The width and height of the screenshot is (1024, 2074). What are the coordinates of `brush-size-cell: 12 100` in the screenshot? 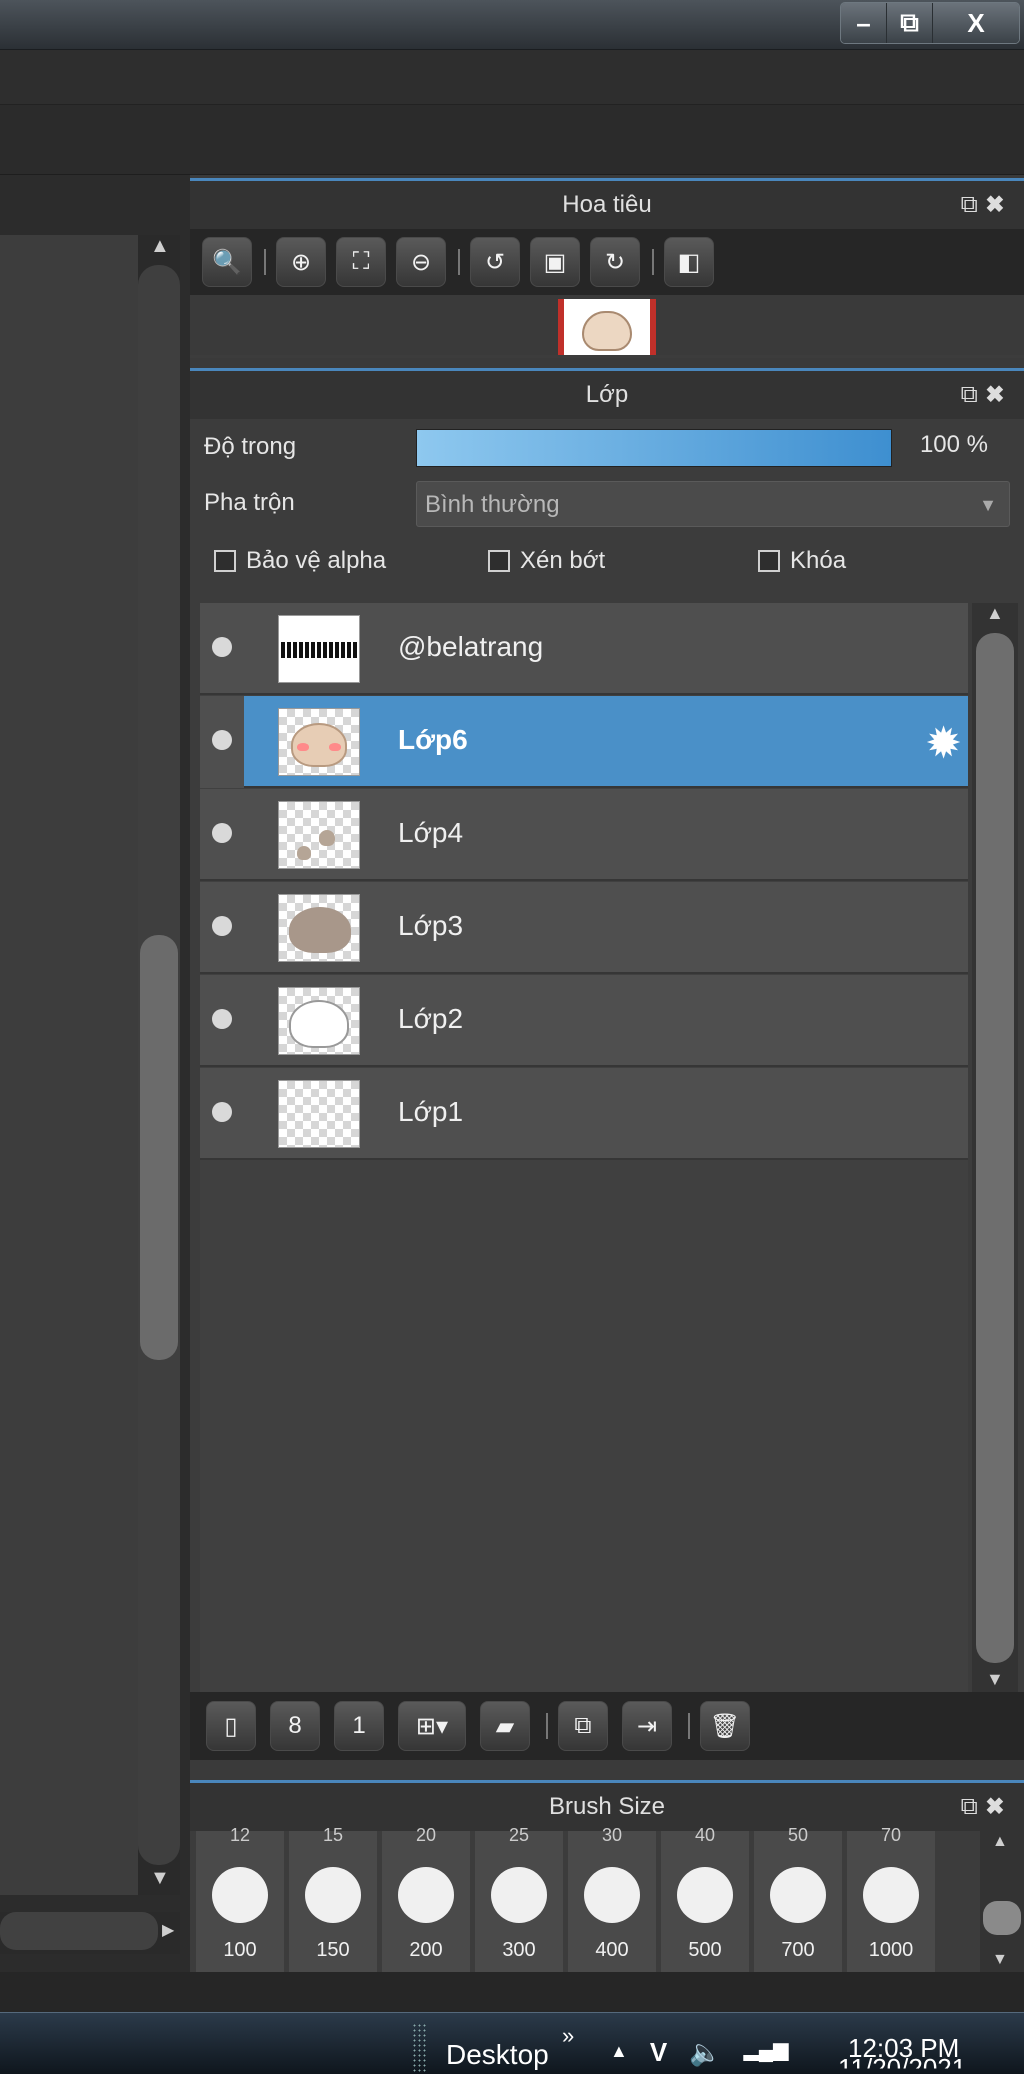 It's located at (240, 1900).